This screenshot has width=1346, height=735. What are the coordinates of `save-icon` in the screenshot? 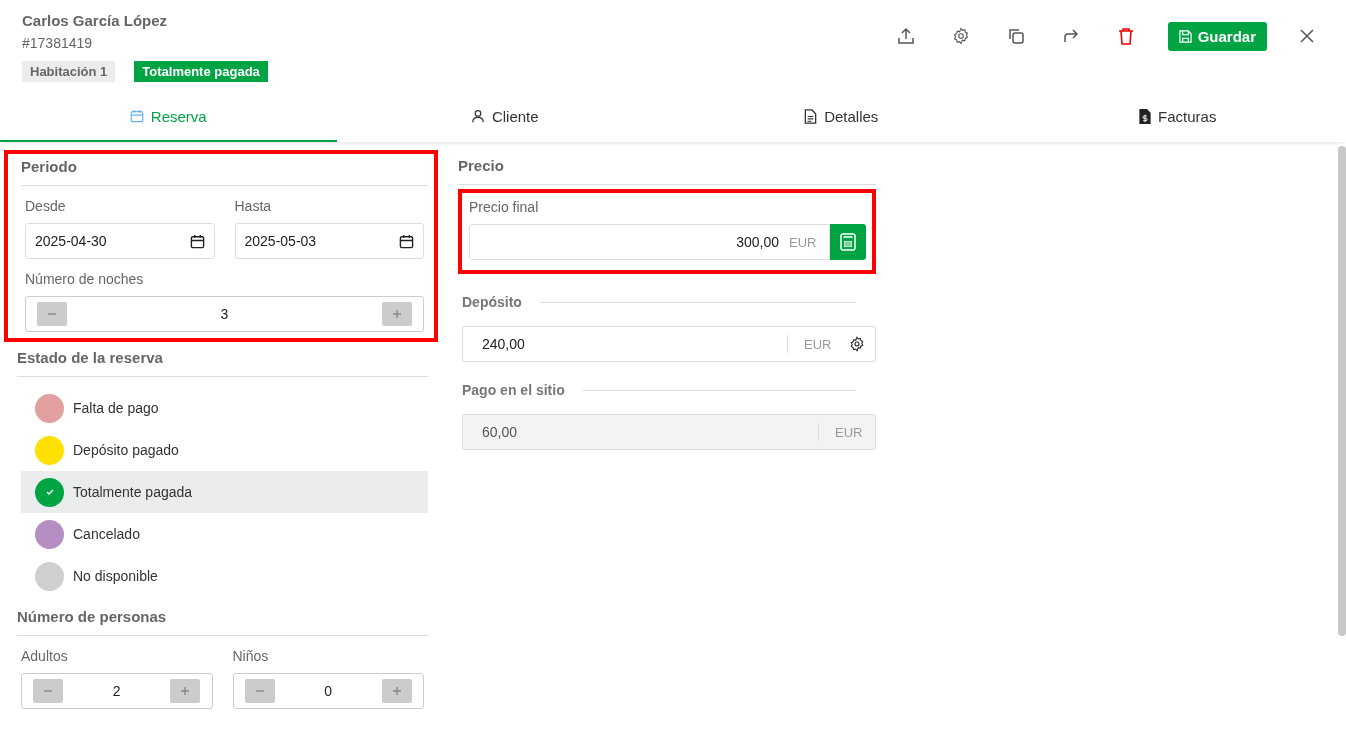 It's located at (1185, 36).